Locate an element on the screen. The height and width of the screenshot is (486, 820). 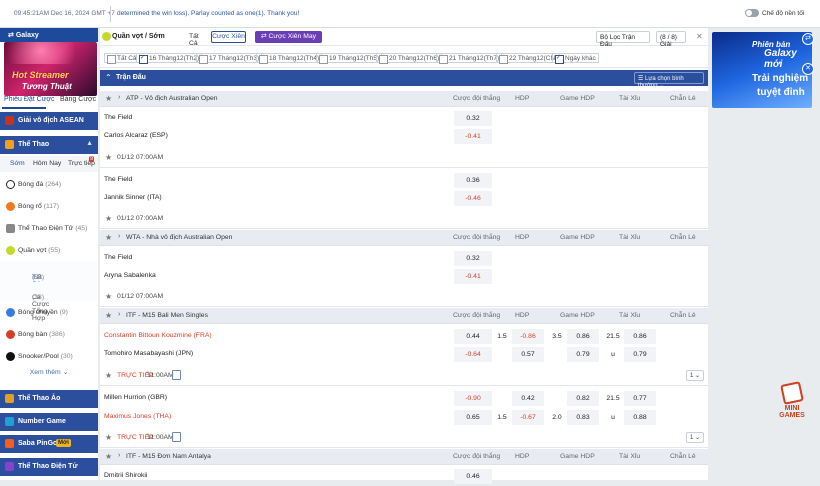
date-chip-all: Tất Cả is located at coordinates (122, 58).